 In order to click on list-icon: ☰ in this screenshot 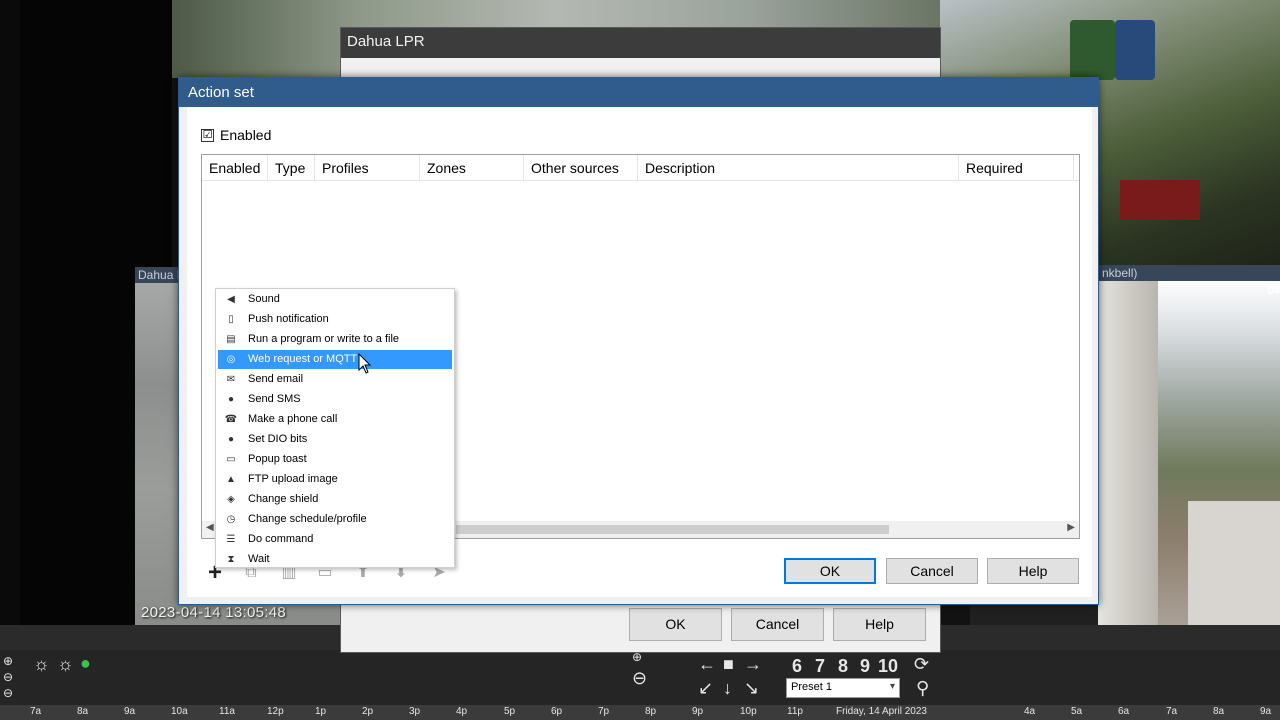, I will do `click(231, 539)`.